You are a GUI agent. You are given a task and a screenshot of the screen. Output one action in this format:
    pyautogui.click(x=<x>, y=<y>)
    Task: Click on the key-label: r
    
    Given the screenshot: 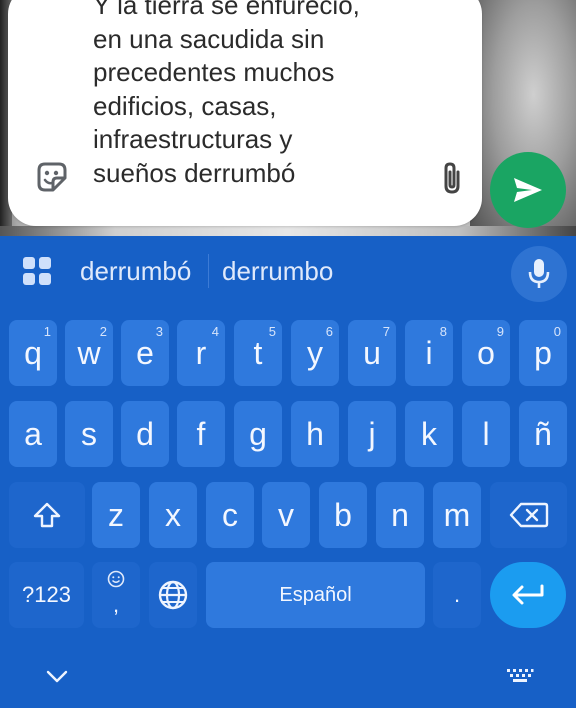 What is the action you would take?
    pyautogui.click(x=201, y=352)
    